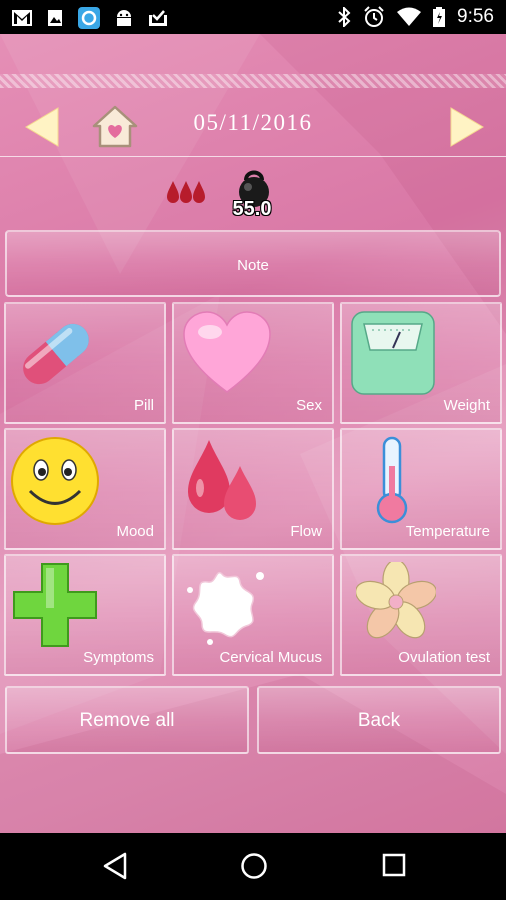  I want to click on weight-value: 55.0, so click(252, 209).